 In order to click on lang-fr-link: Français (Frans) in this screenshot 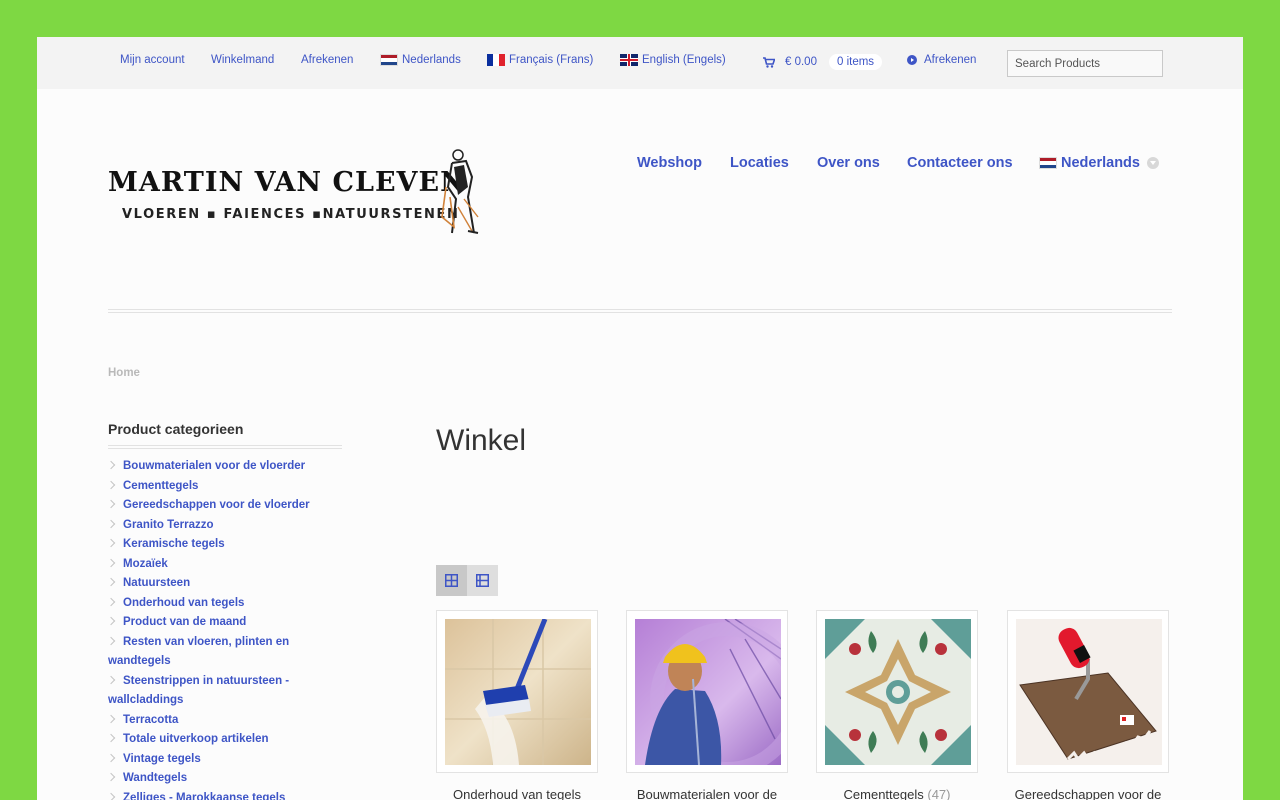, I will do `click(540, 60)`.